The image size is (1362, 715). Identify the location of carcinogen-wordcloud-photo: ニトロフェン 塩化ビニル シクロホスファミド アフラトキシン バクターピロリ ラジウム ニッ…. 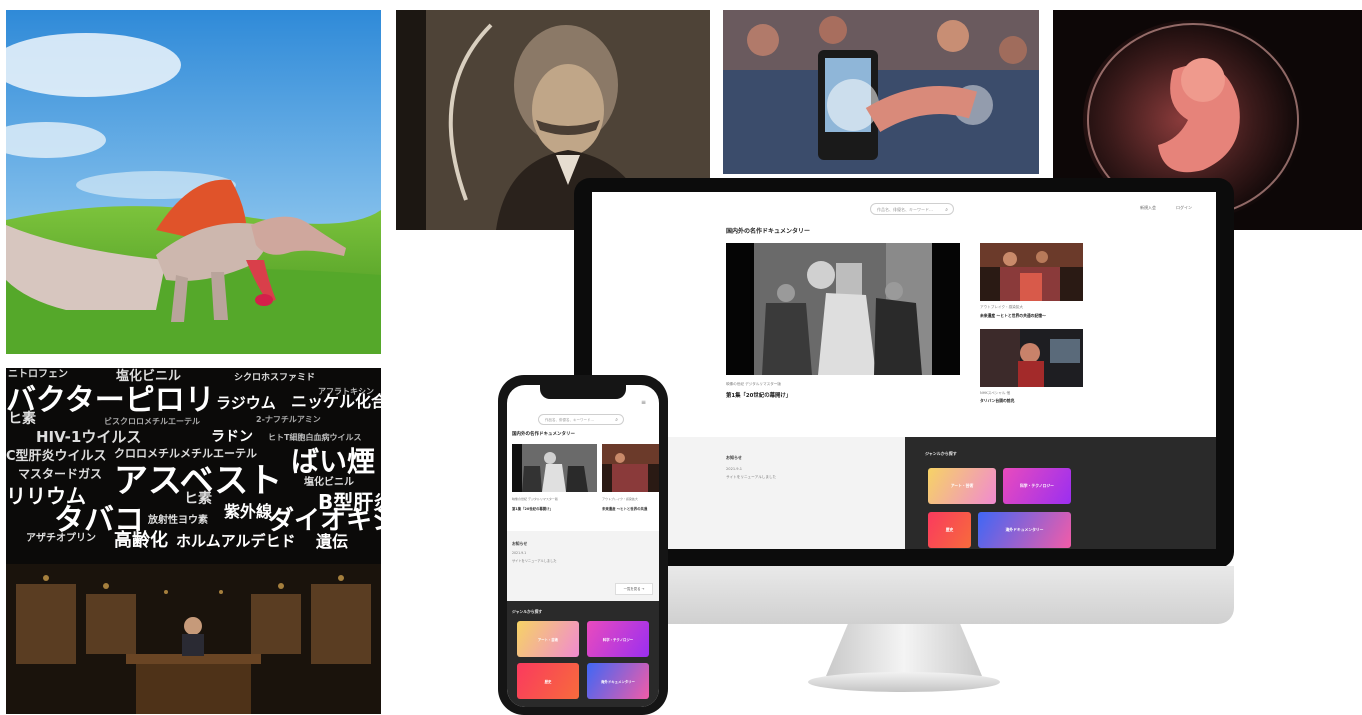
(193, 541).